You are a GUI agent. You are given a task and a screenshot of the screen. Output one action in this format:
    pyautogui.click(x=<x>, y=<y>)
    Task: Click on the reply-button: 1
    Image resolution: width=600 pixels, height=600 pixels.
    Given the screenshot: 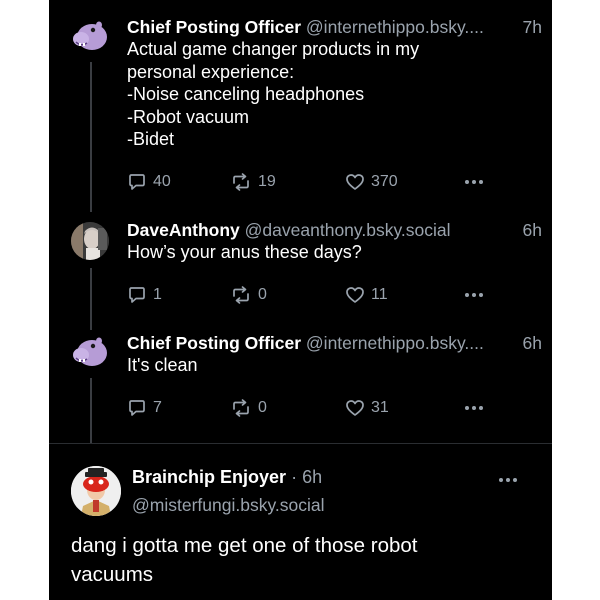 What is the action you would take?
    pyautogui.click(x=144, y=295)
    